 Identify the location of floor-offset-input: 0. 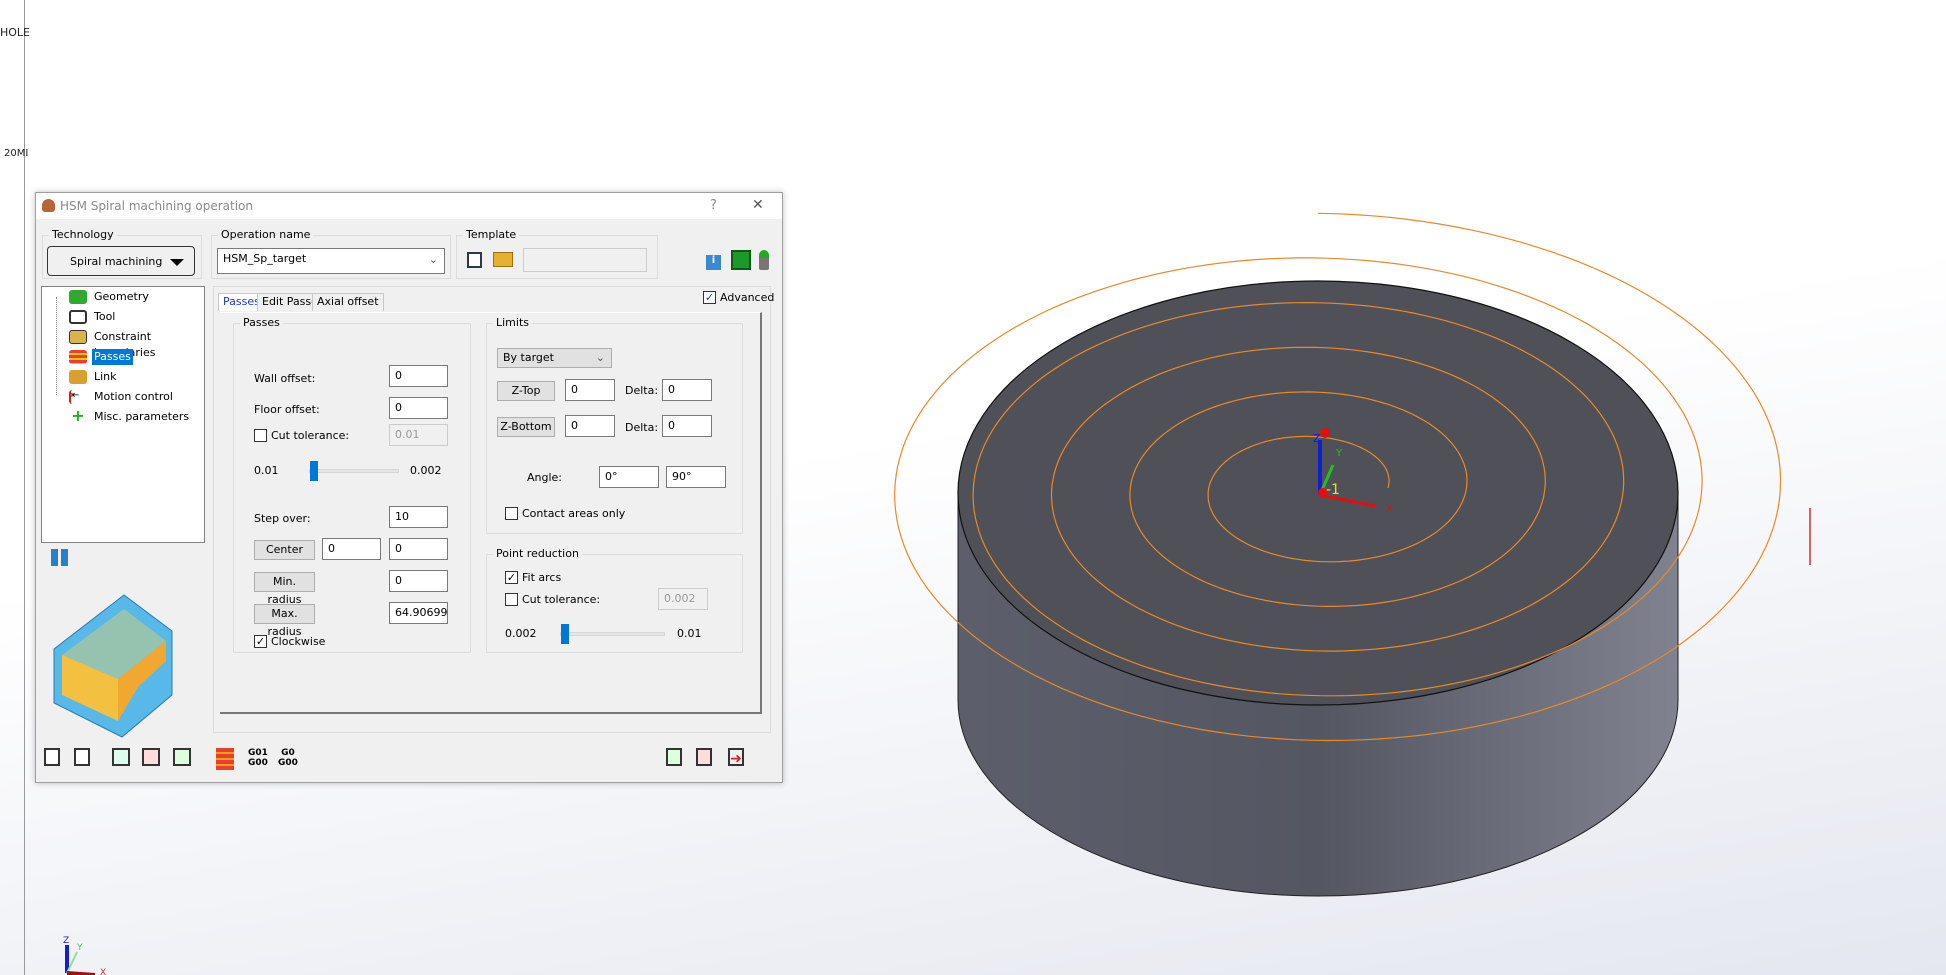
(418, 408).